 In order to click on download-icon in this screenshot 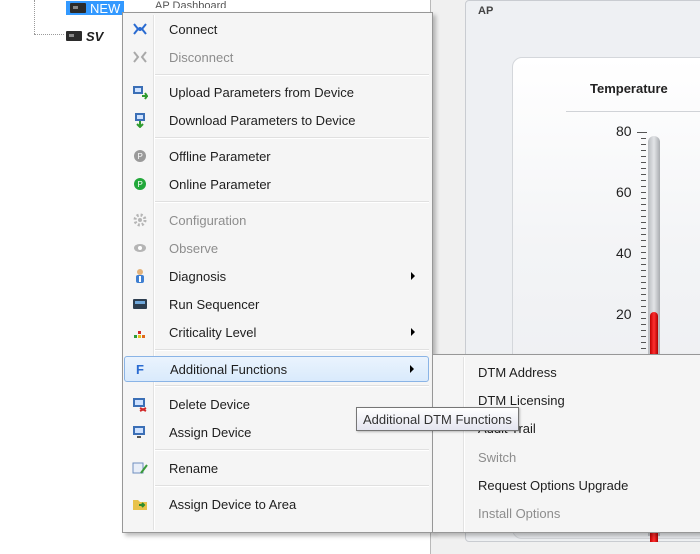, I will do `click(140, 120)`.